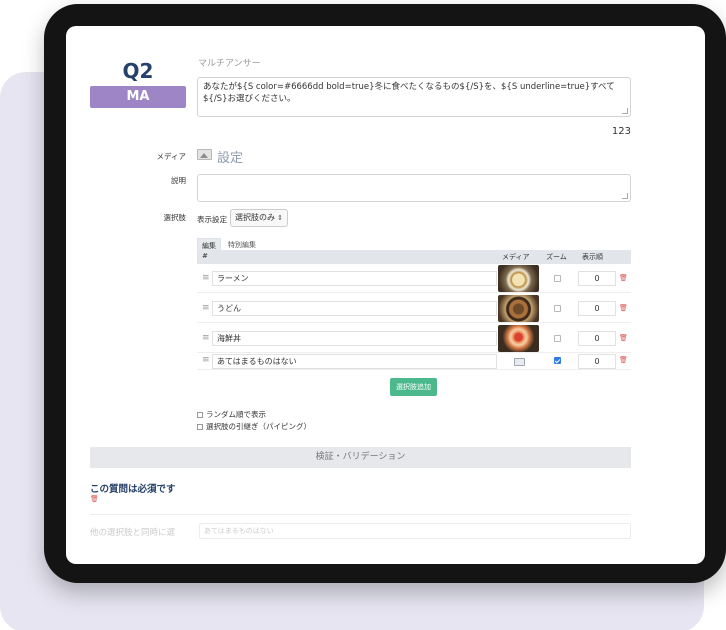  Describe the element at coordinates (360, 457) in the screenshot. I see `validation-section-header: 検証・バリデーション` at that location.